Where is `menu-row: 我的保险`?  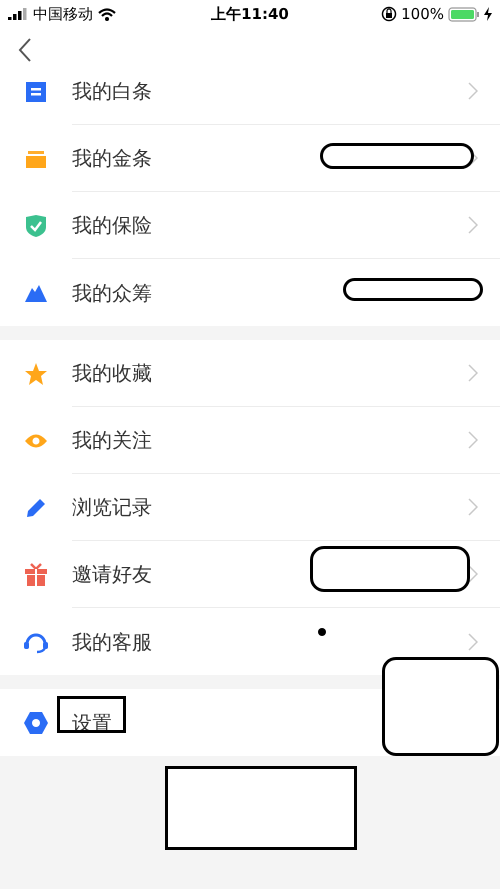
menu-row: 我的保险 is located at coordinates (250, 225).